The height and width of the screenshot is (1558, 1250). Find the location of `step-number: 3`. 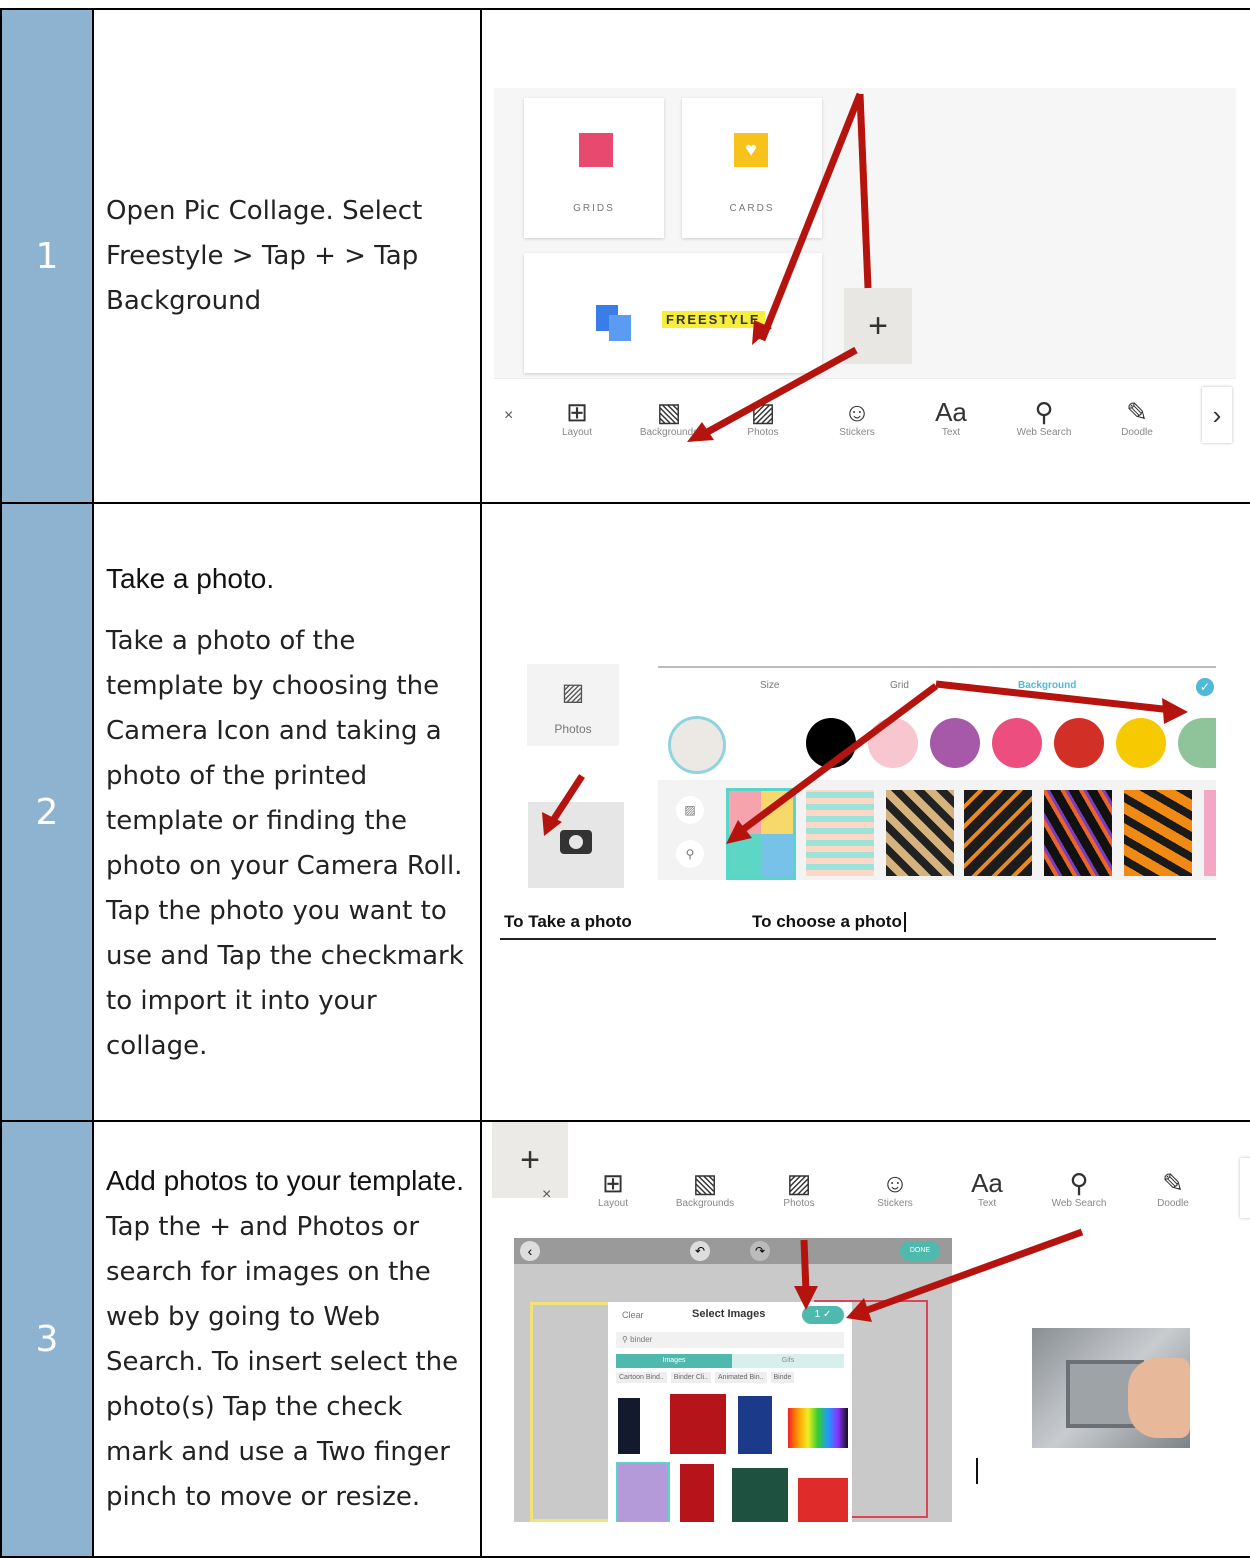

step-number: 3 is located at coordinates (47, 1339).